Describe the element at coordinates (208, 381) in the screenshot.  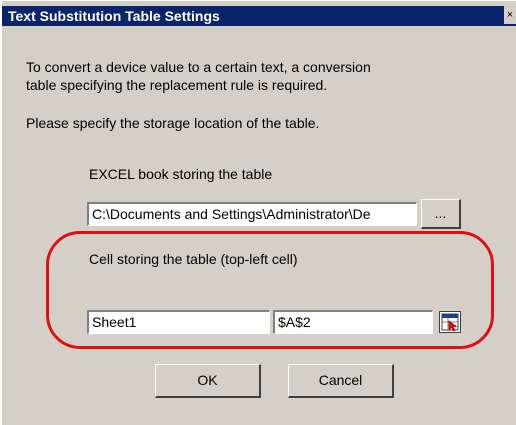
I see `ok-button: OK` at that location.